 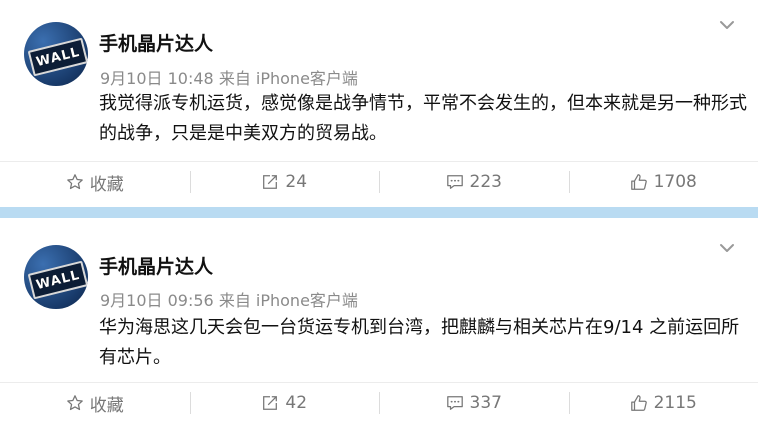 What do you see at coordinates (229, 300) in the screenshot?
I see `post-meta: 9月10日 09:56 来自 iPhone客户端` at bounding box center [229, 300].